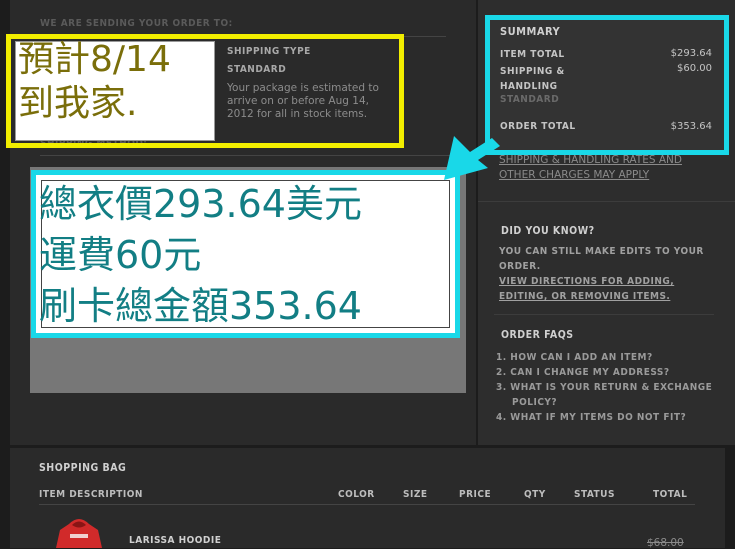 This screenshot has height=549, width=735. I want to click on yellow-annotation-text: 預計8/14 到我家., so click(94, 81).